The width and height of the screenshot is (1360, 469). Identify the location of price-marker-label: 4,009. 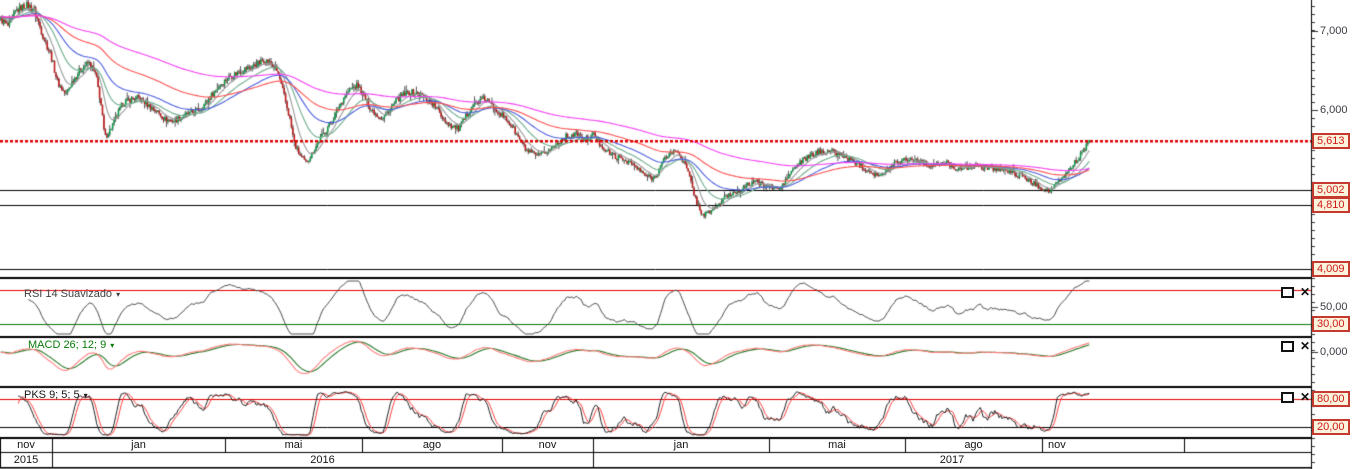
(1331, 269).